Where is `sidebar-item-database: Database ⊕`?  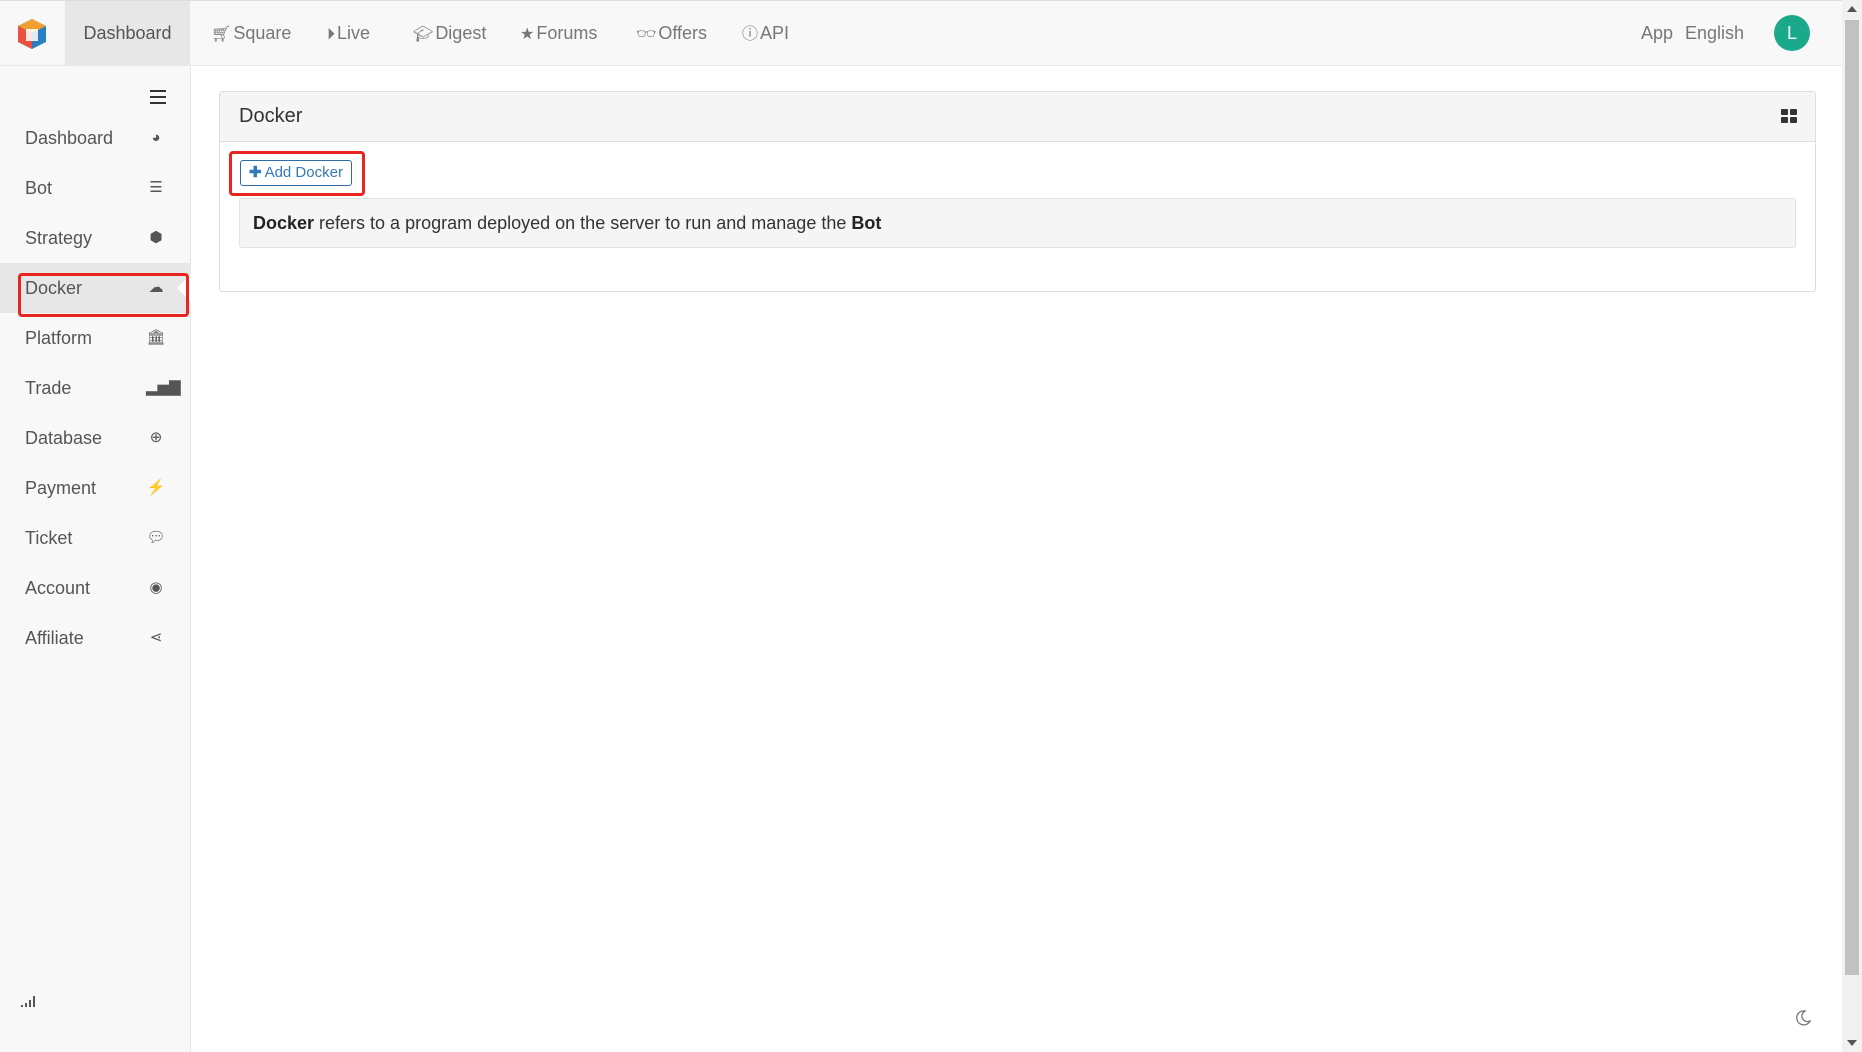 sidebar-item-database: Database ⊕ is located at coordinates (95, 438).